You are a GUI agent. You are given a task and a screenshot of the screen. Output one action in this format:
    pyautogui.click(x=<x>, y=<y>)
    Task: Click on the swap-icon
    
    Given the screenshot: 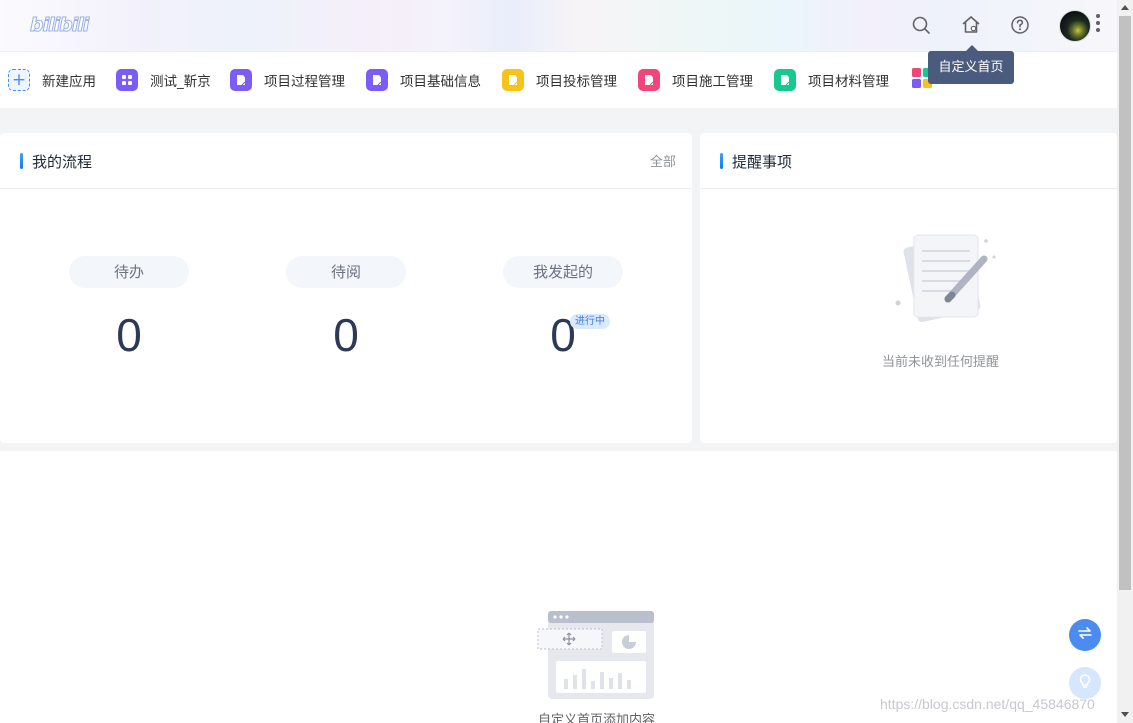 What is the action you would take?
    pyautogui.click(x=1085, y=635)
    